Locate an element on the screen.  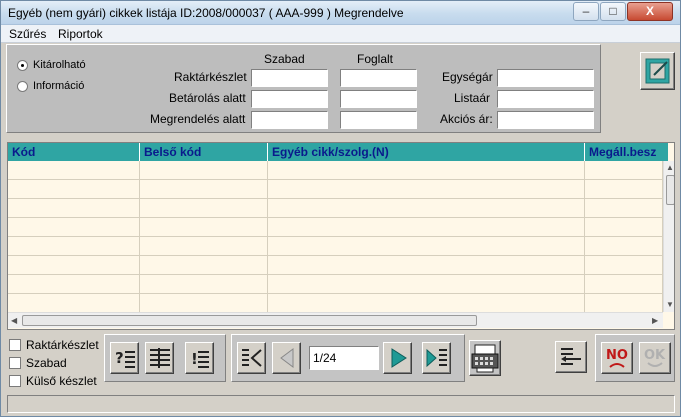
maximize-button: □ is located at coordinates (613, 11).